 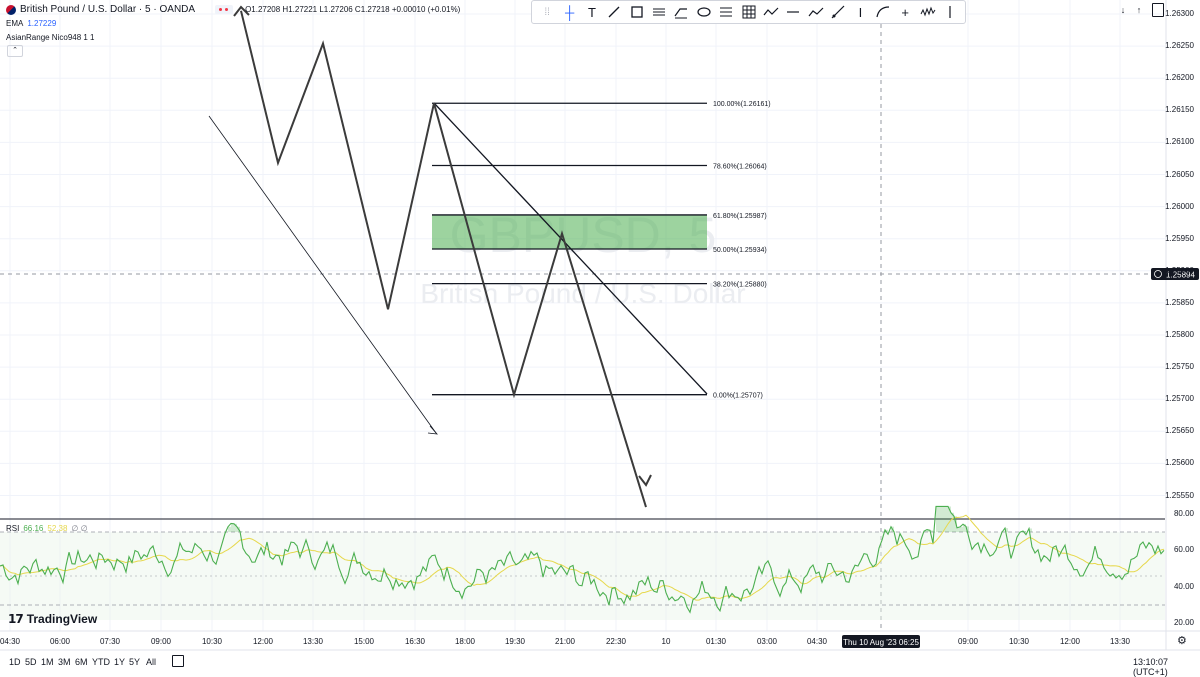 I want to click on tradingview-logo-icon: 17, so click(x=16, y=619).